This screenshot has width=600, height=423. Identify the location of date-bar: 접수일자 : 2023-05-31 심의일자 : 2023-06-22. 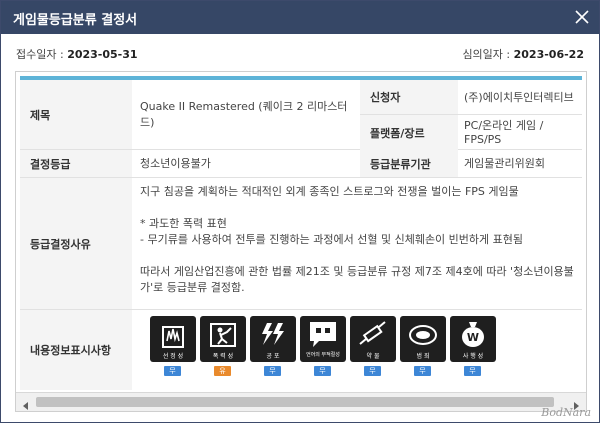
(300, 54).